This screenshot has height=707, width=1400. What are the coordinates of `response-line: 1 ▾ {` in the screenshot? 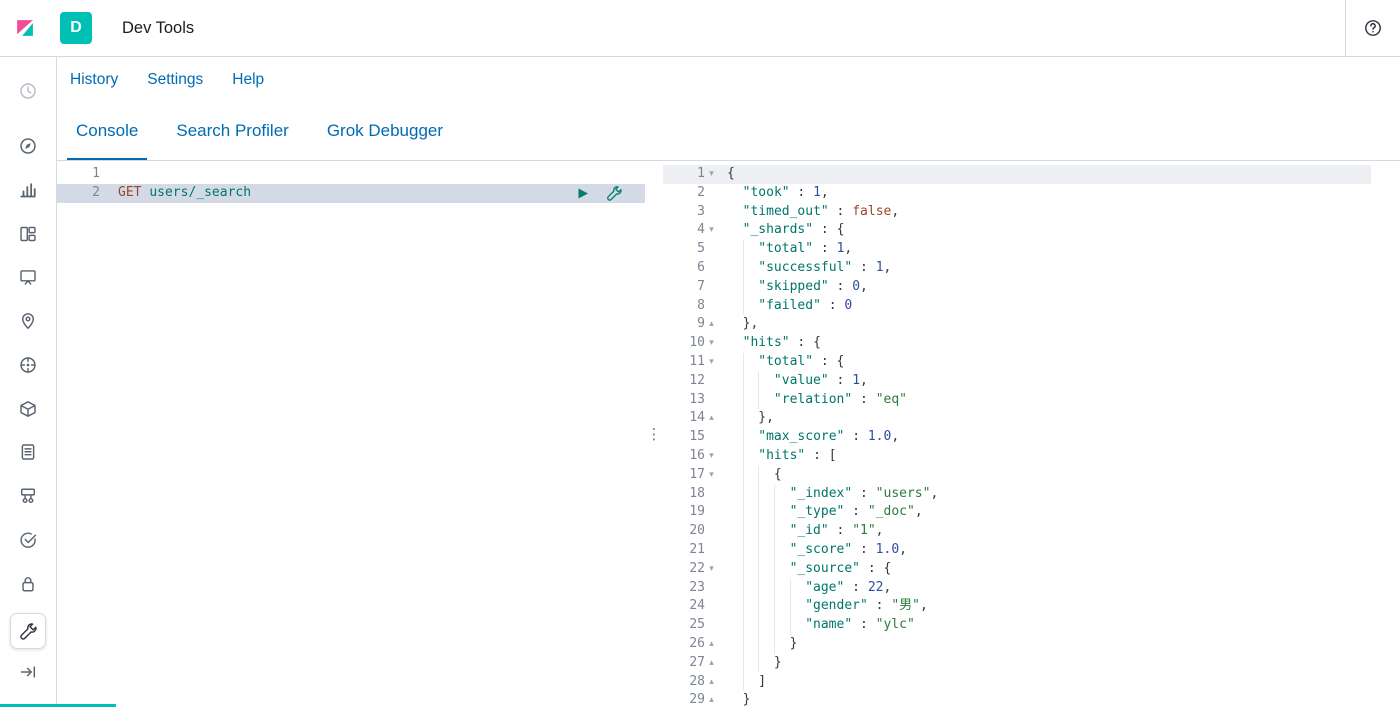 It's located at (1017, 174).